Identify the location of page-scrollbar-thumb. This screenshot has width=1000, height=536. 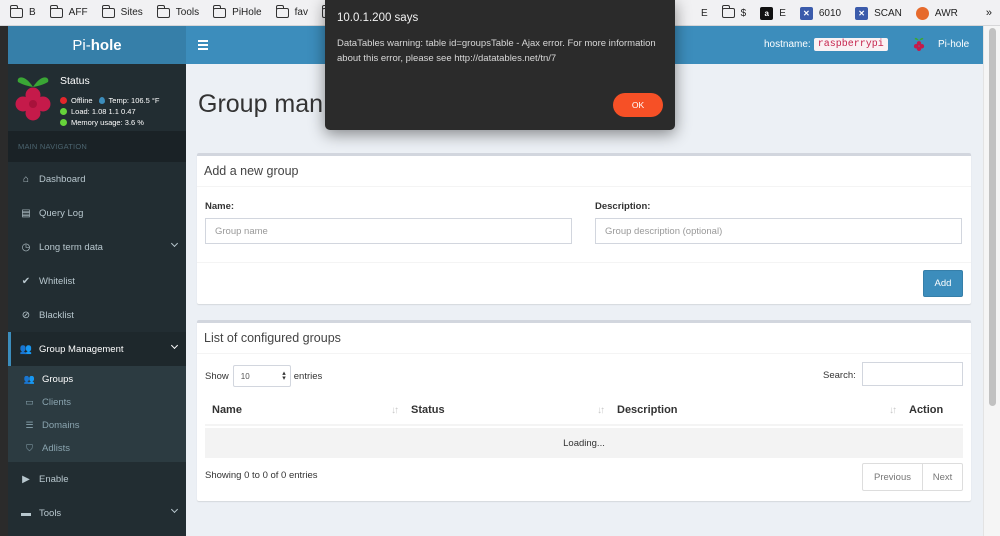
(992, 217).